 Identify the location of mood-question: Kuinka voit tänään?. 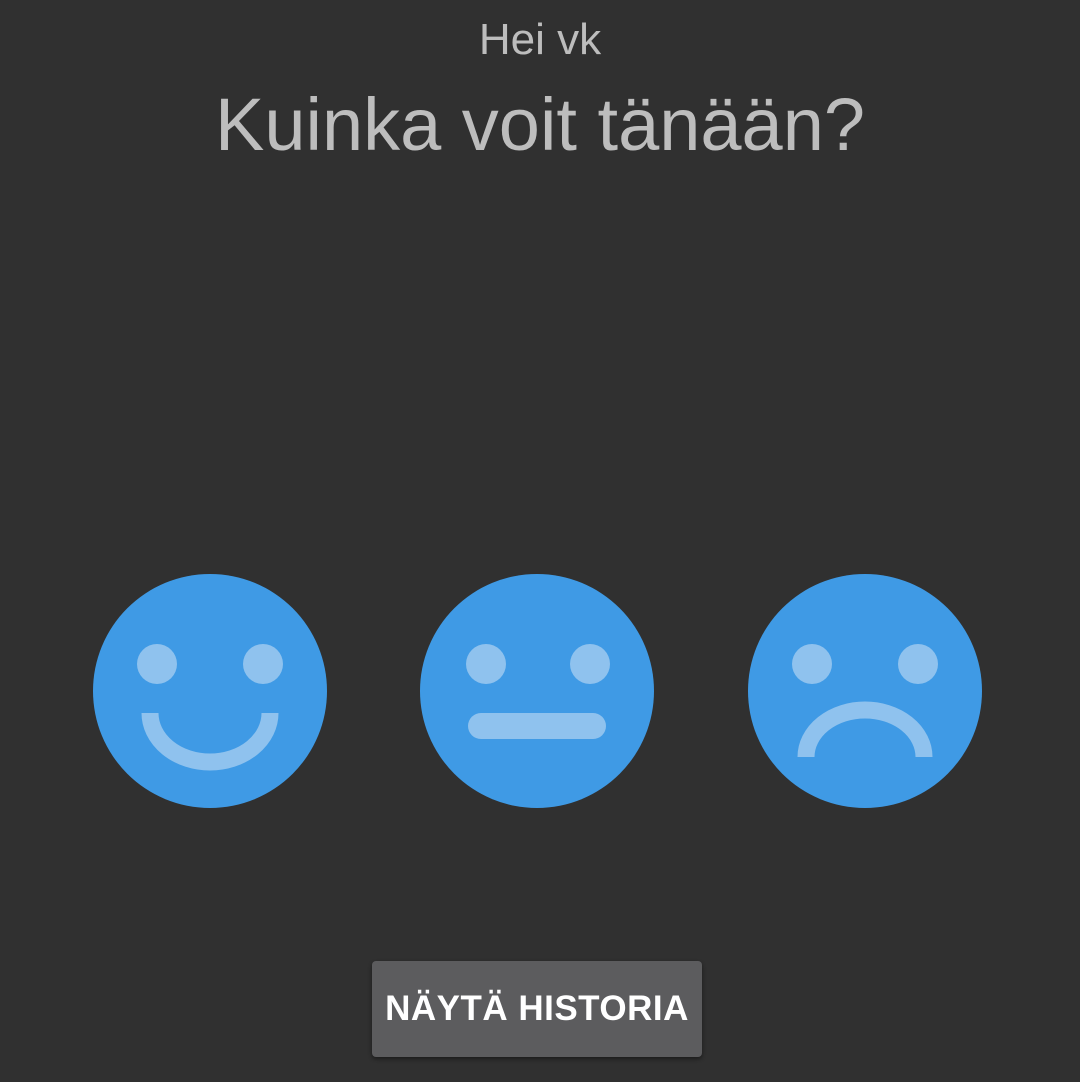
(540, 124).